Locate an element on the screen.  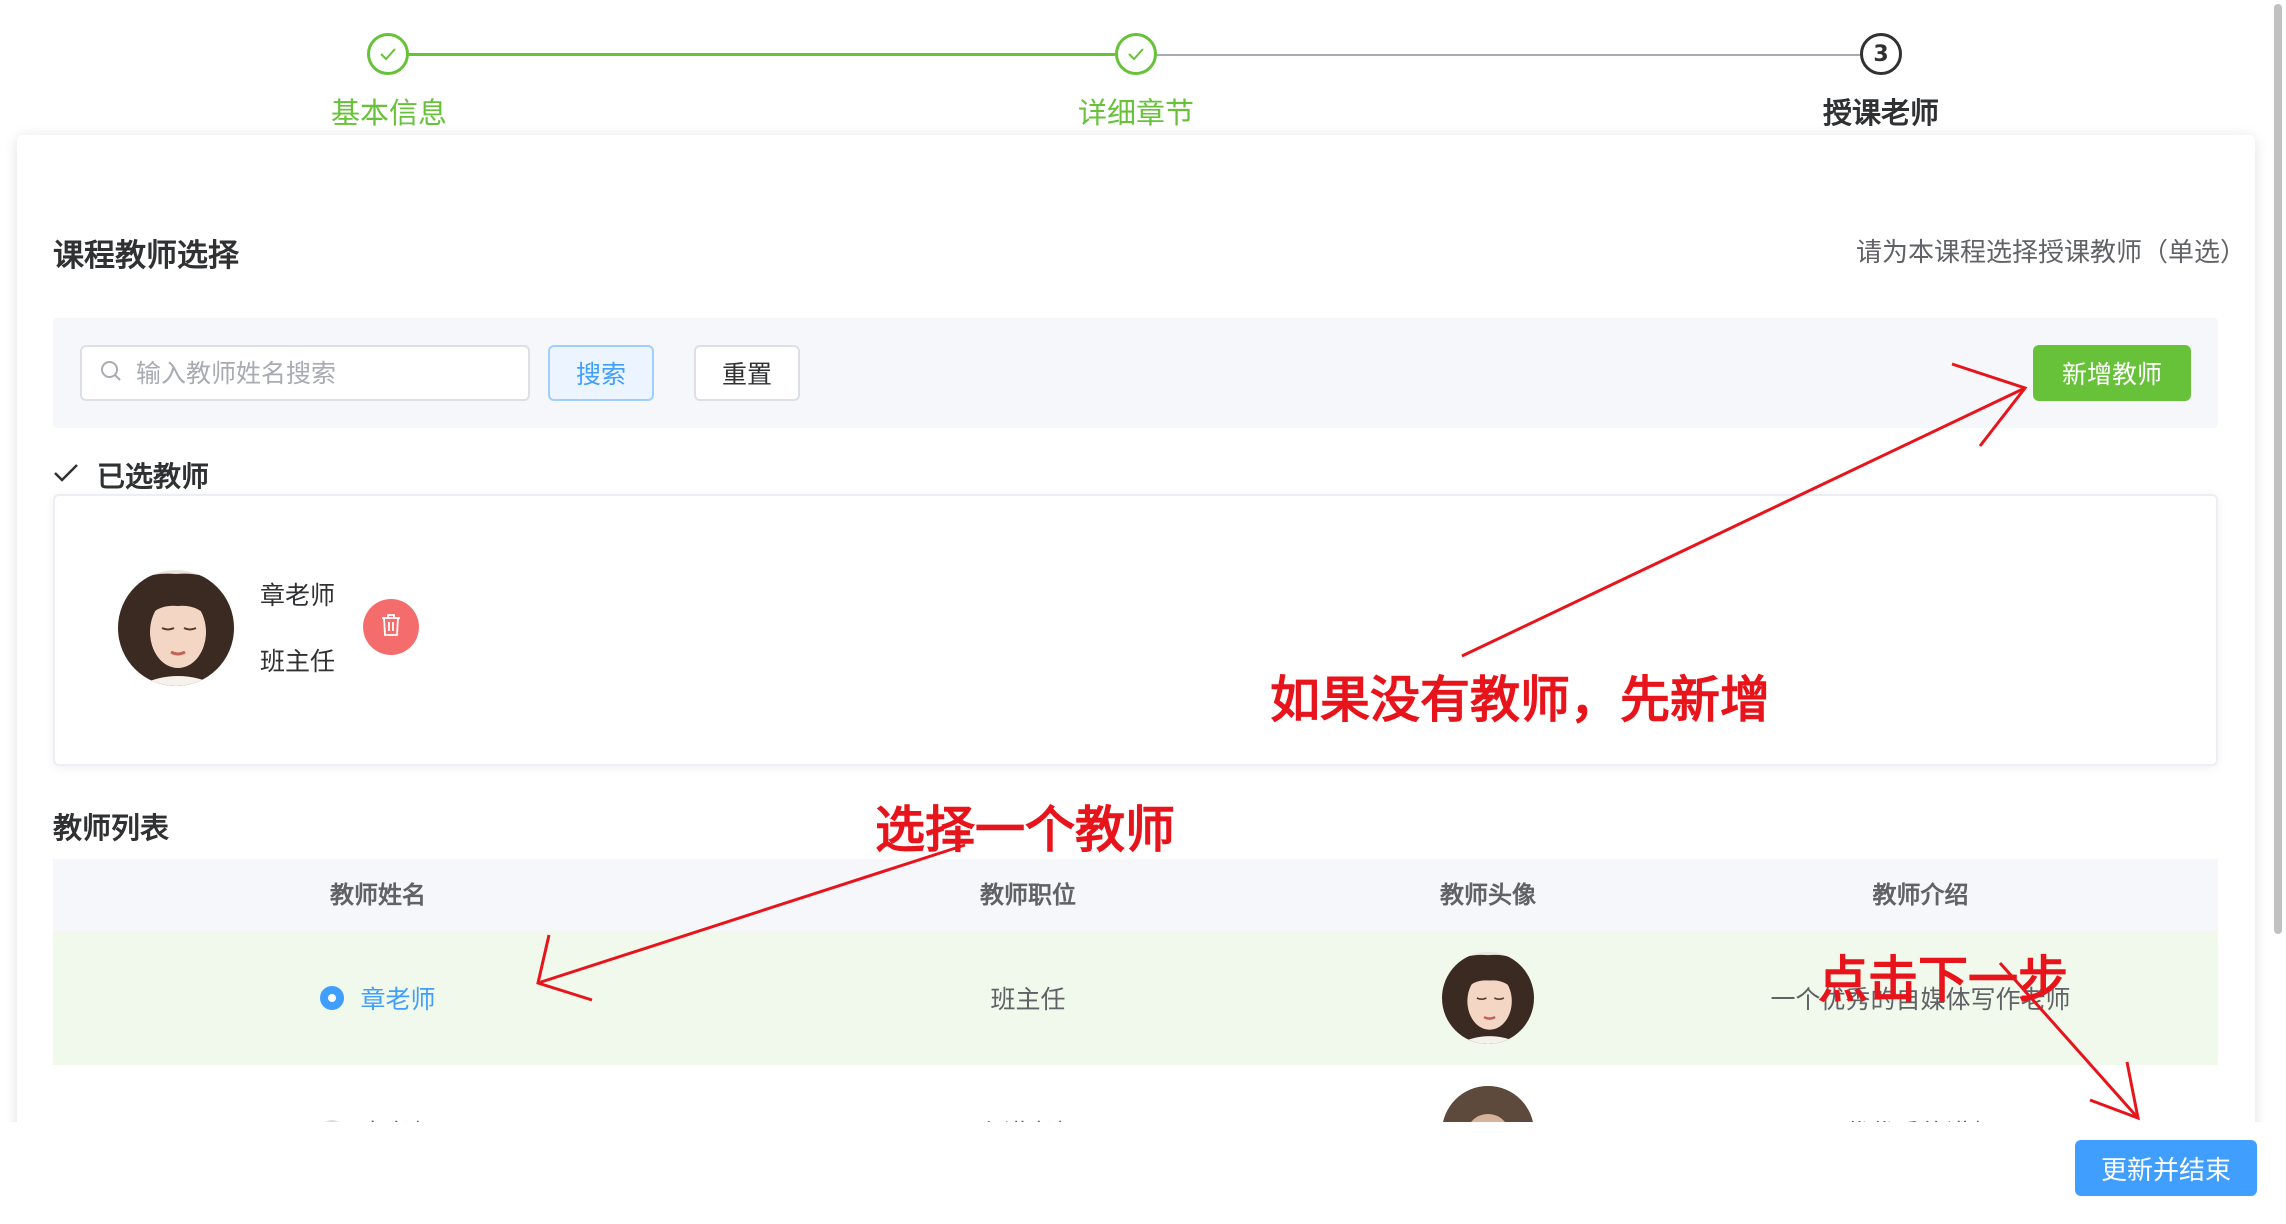
selected-teacher-heading: 已选教师 is located at coordinates (131, 475).